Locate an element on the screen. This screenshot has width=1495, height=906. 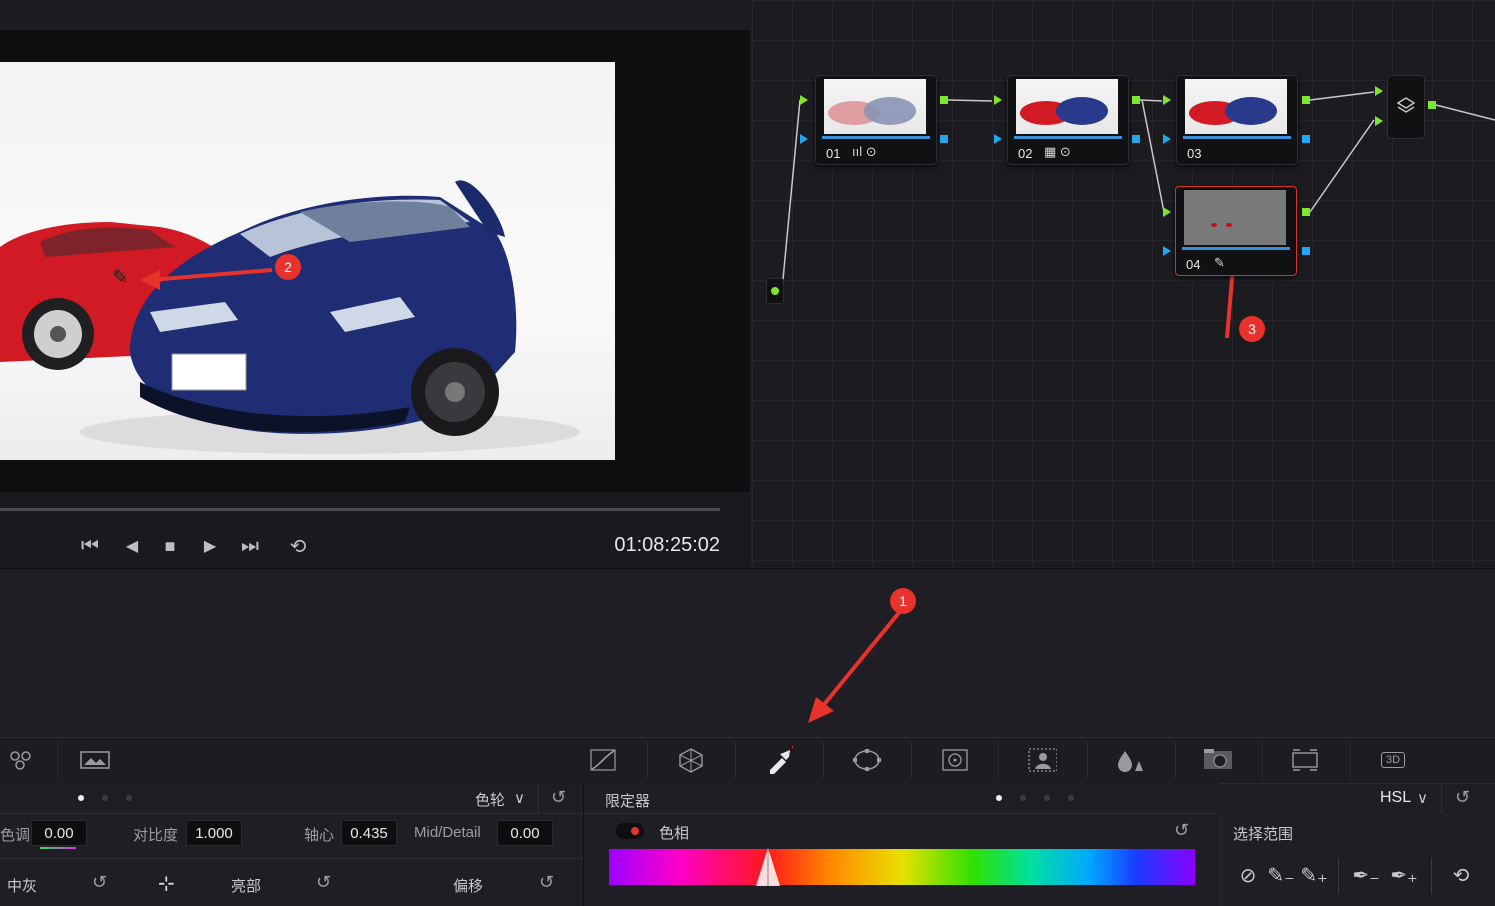
palette-toolbar is located at coordinates (747, 760).